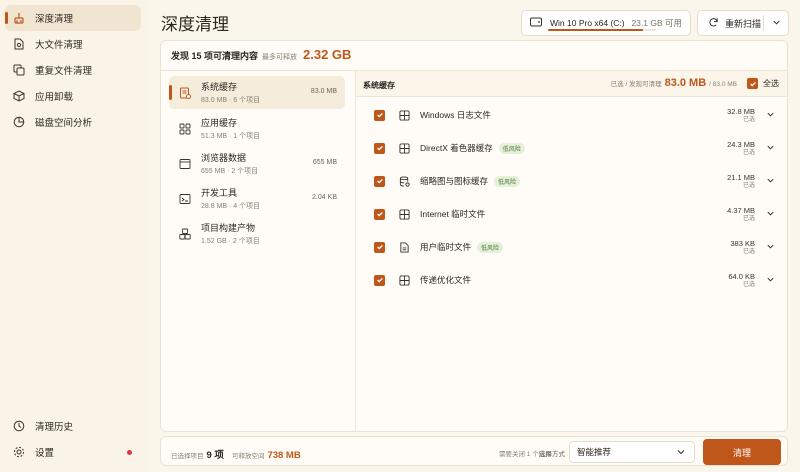 The image size is (800, 472). What do you see at coordinates (575, 148) in the screenshot?
I see `list-item: DirectX 着色器缓存 低风险 24.3 MB 已选` at bounding box center [575, 148].